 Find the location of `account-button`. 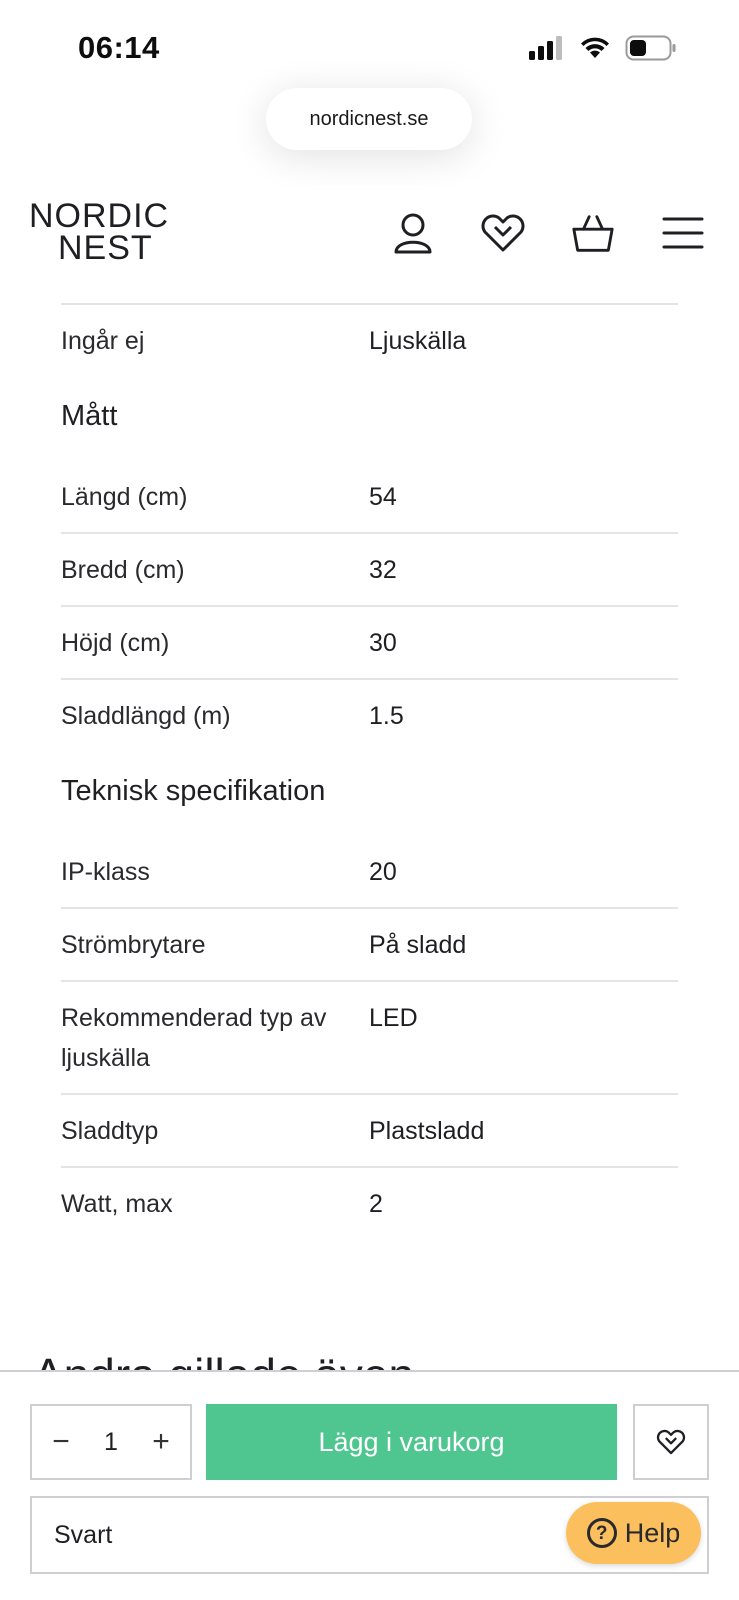

account-button is located at coordinates (413, 233).